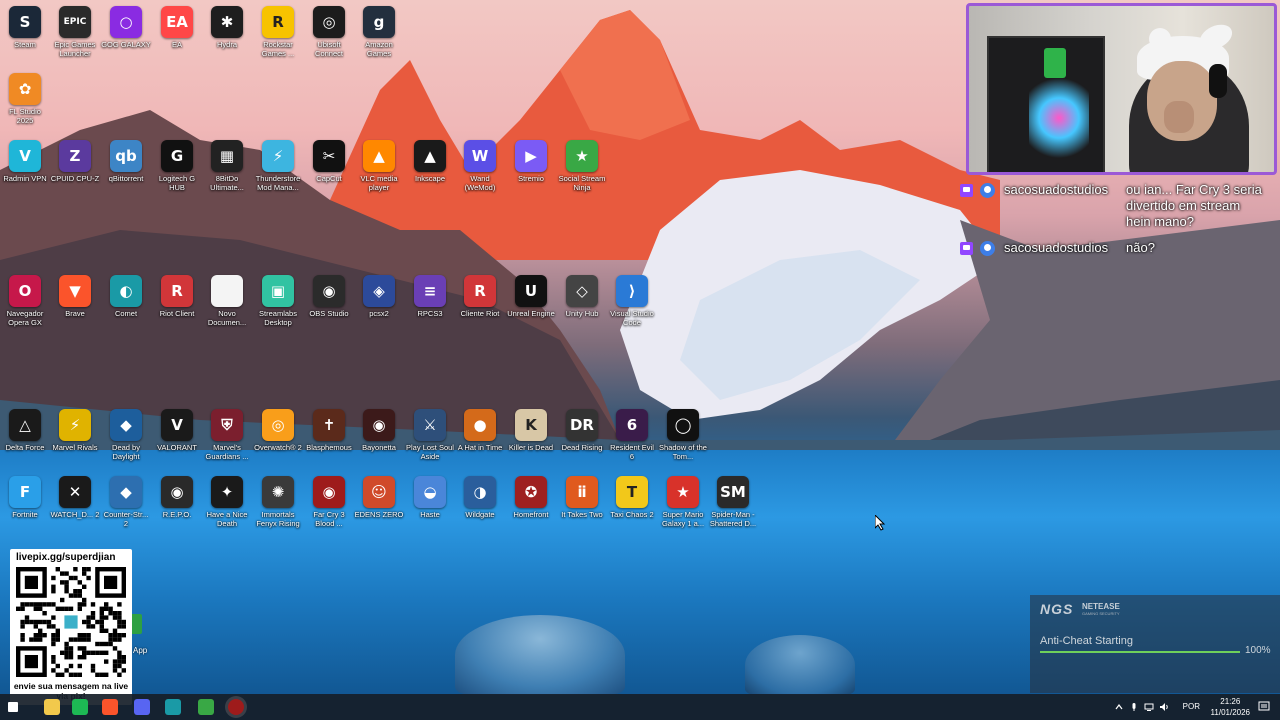  What do you see at coordinates (25, 301) in the screenshot?
I see `desktop-shortcut: O Navegador Opera GX` at bounding box center [25, 301].